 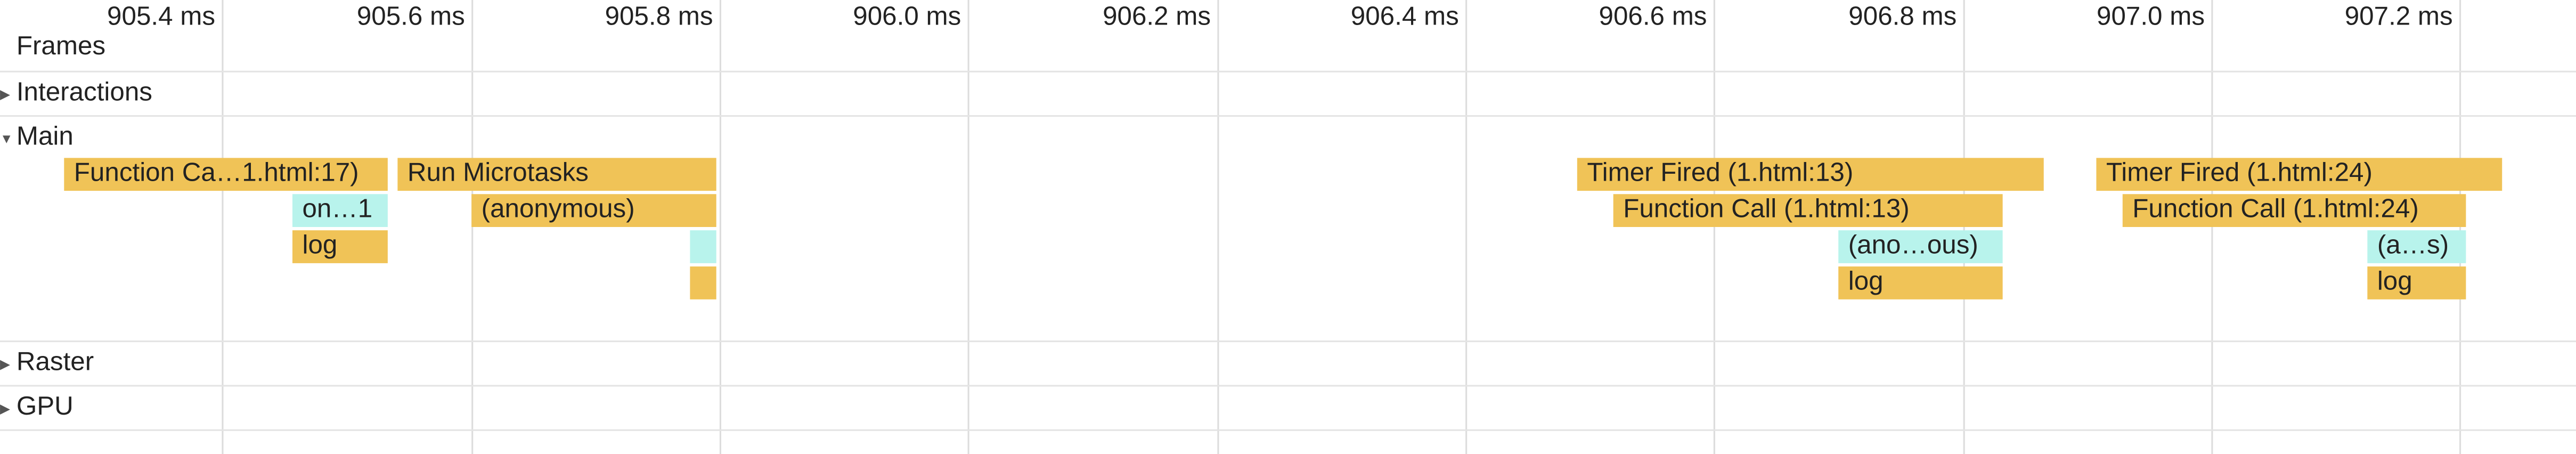 What do you see at coordinates (2416, 246) in the screenshot?
I see `flame-block-anonymous: (a…s)` at bounding box center [2416, 246].